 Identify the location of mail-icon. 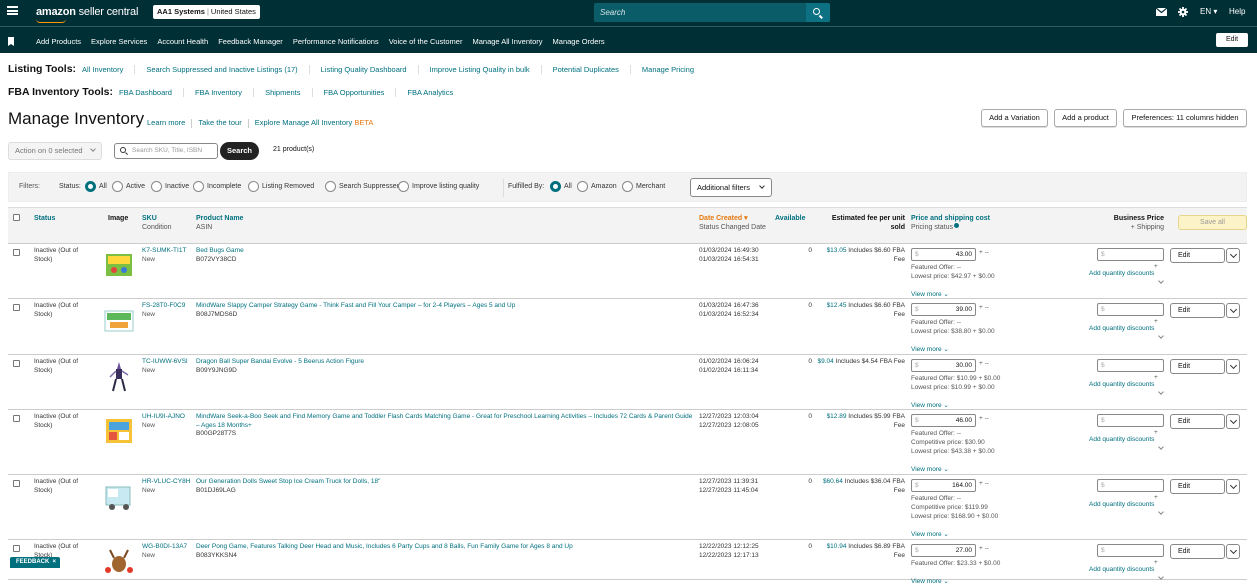
(1161, 12).